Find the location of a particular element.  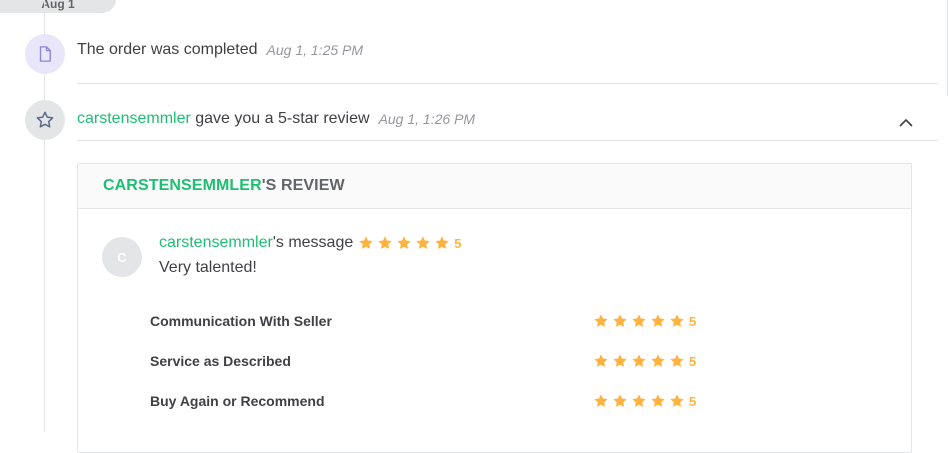

event-timestamp: Aug 1, 1:25 PM is located at coordinates (315, 50).